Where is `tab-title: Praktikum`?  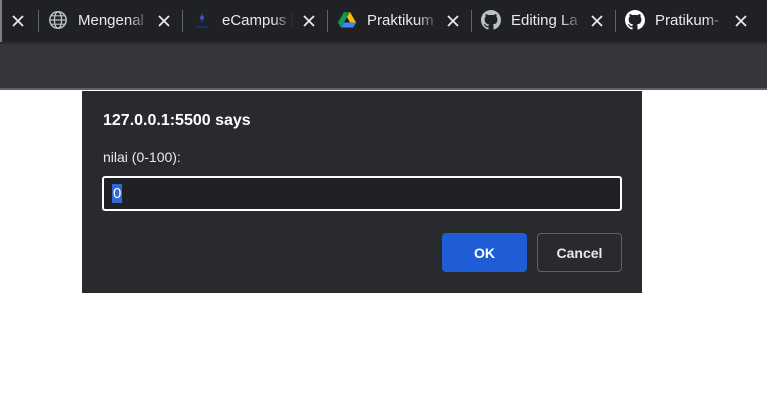 tab-title: Praktikum is located at coordinates (400, 20).